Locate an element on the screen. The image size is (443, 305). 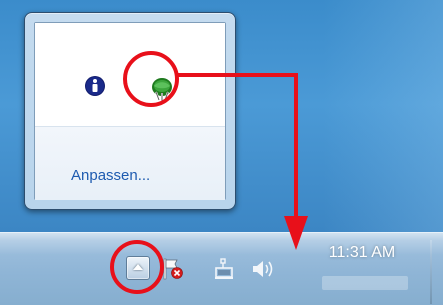
volume-icon is located at coordinates (264, 271).